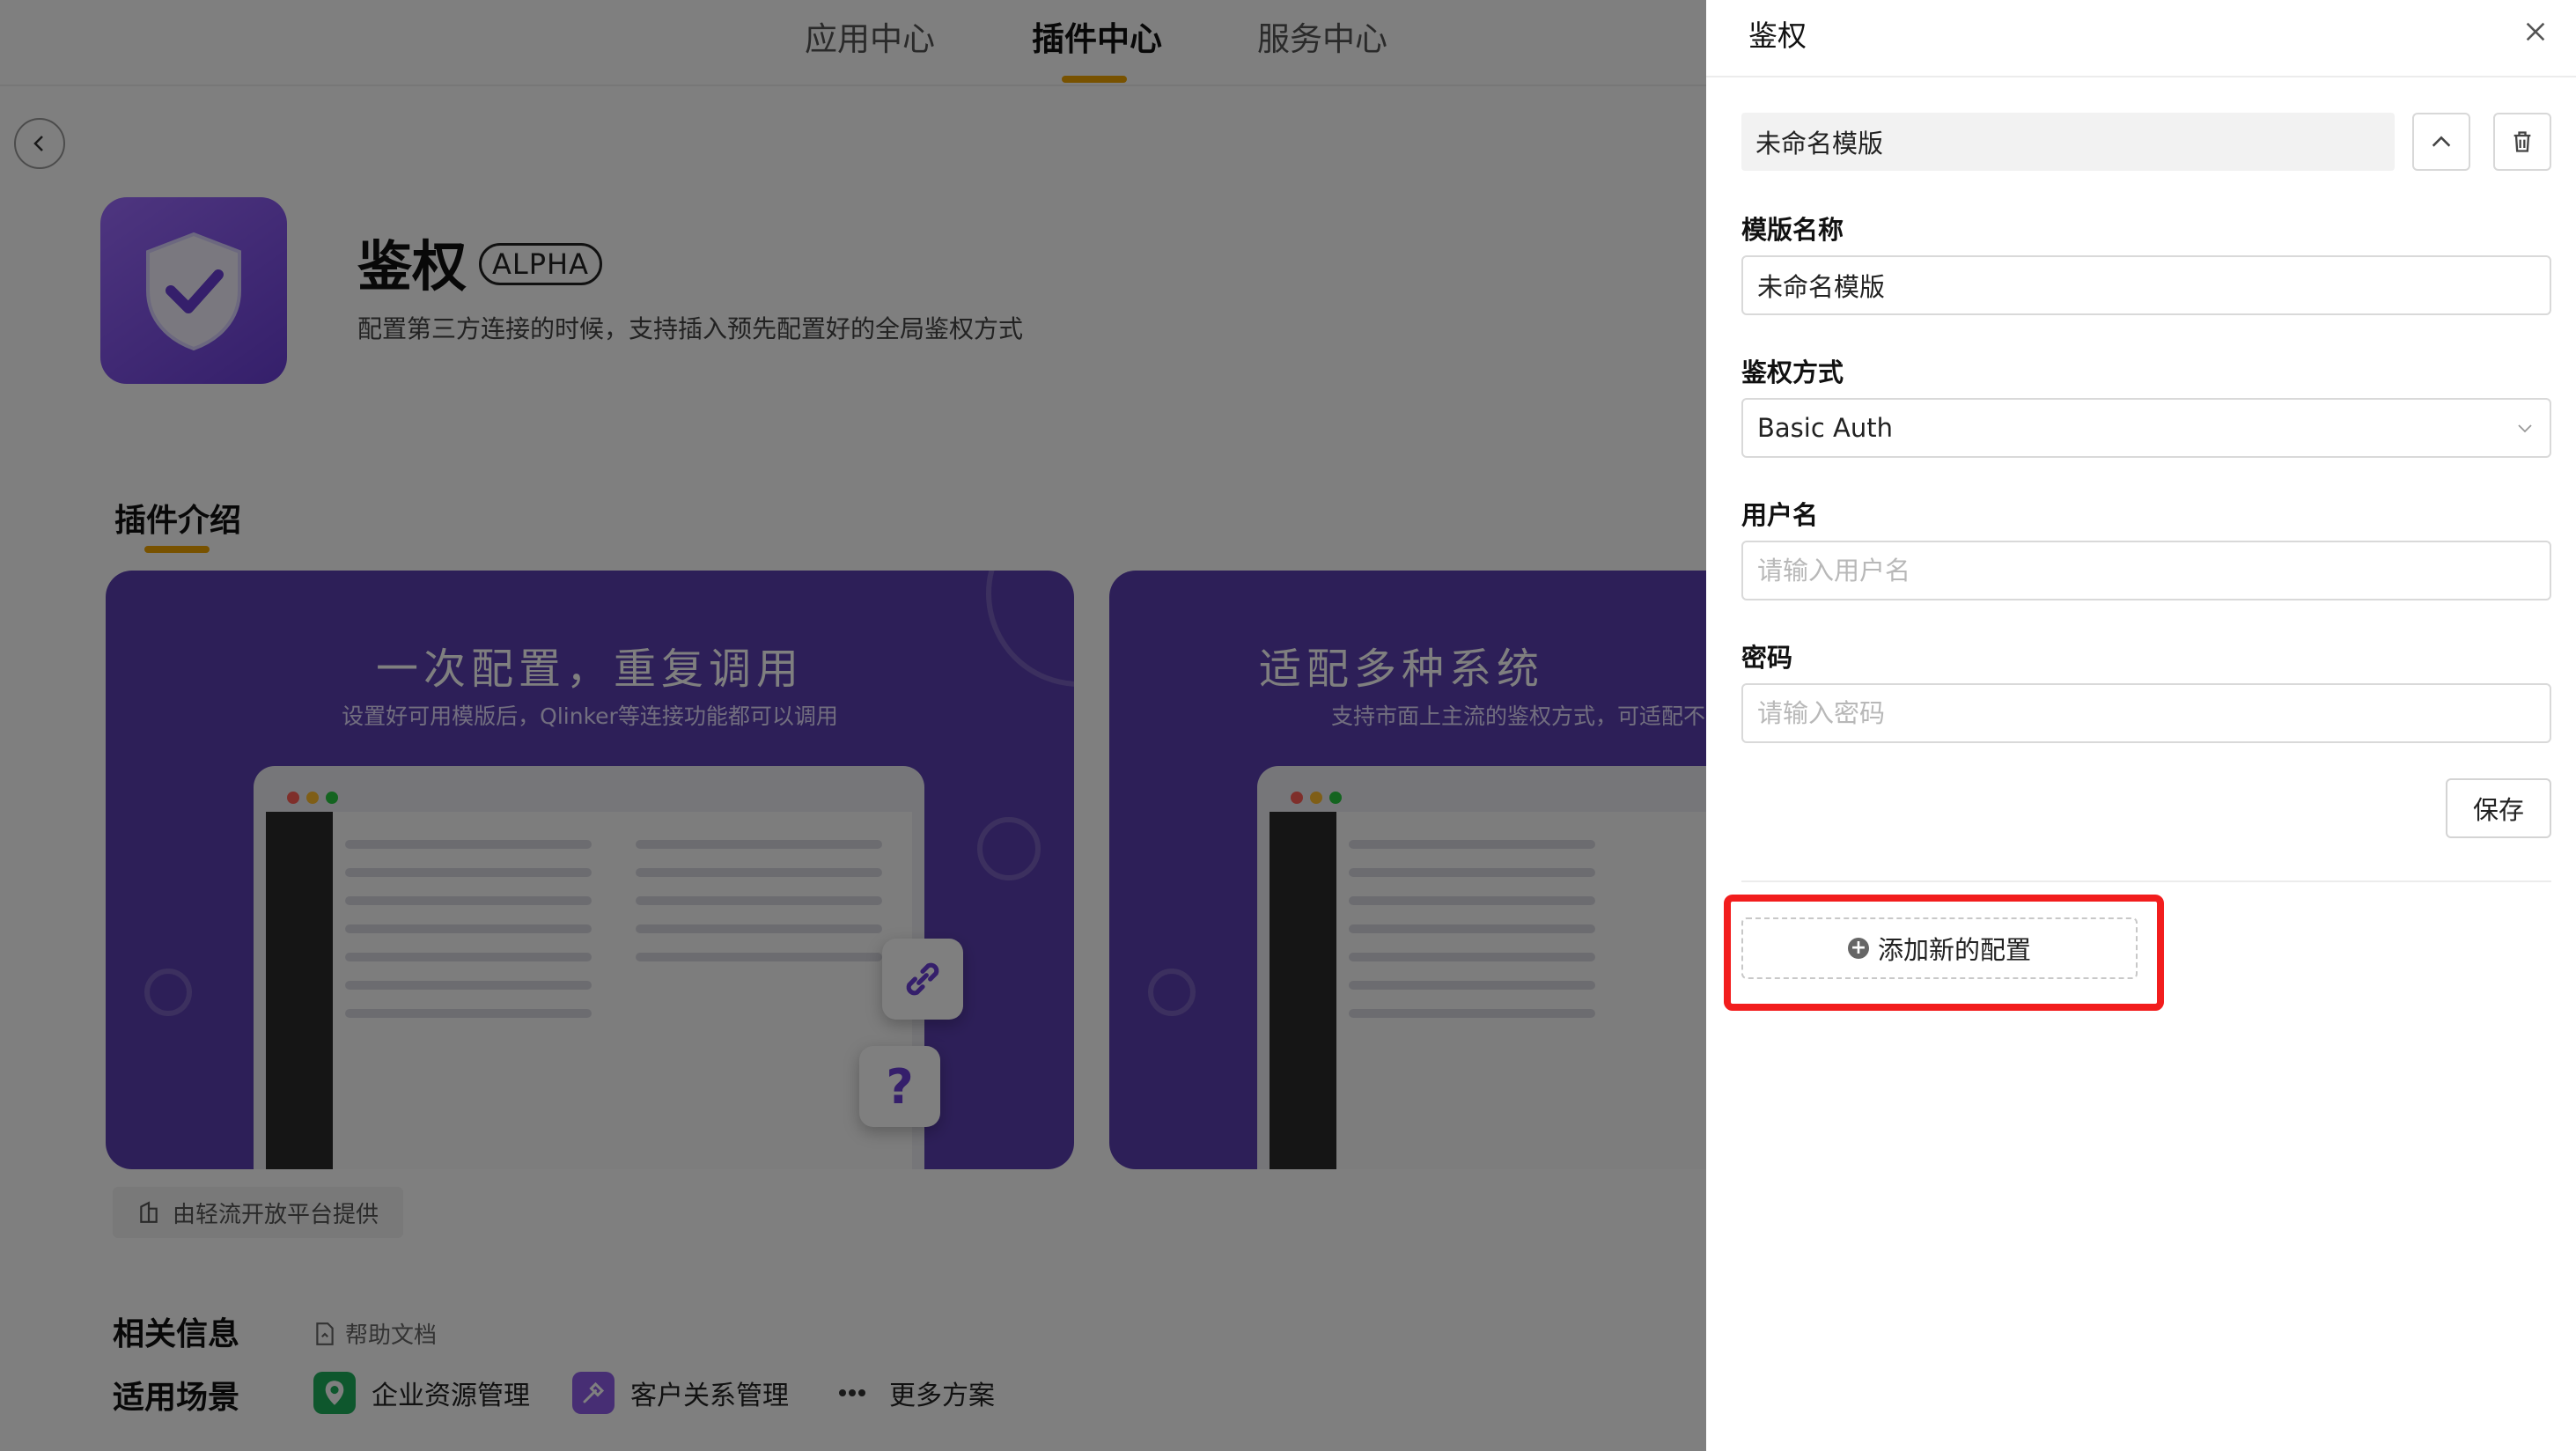 The height and width of the screenshot is (1451, 2576). Describe the element at coordinates (2141, 38) in the screenshot. I see `drawer-header: 鉴权` at that location.